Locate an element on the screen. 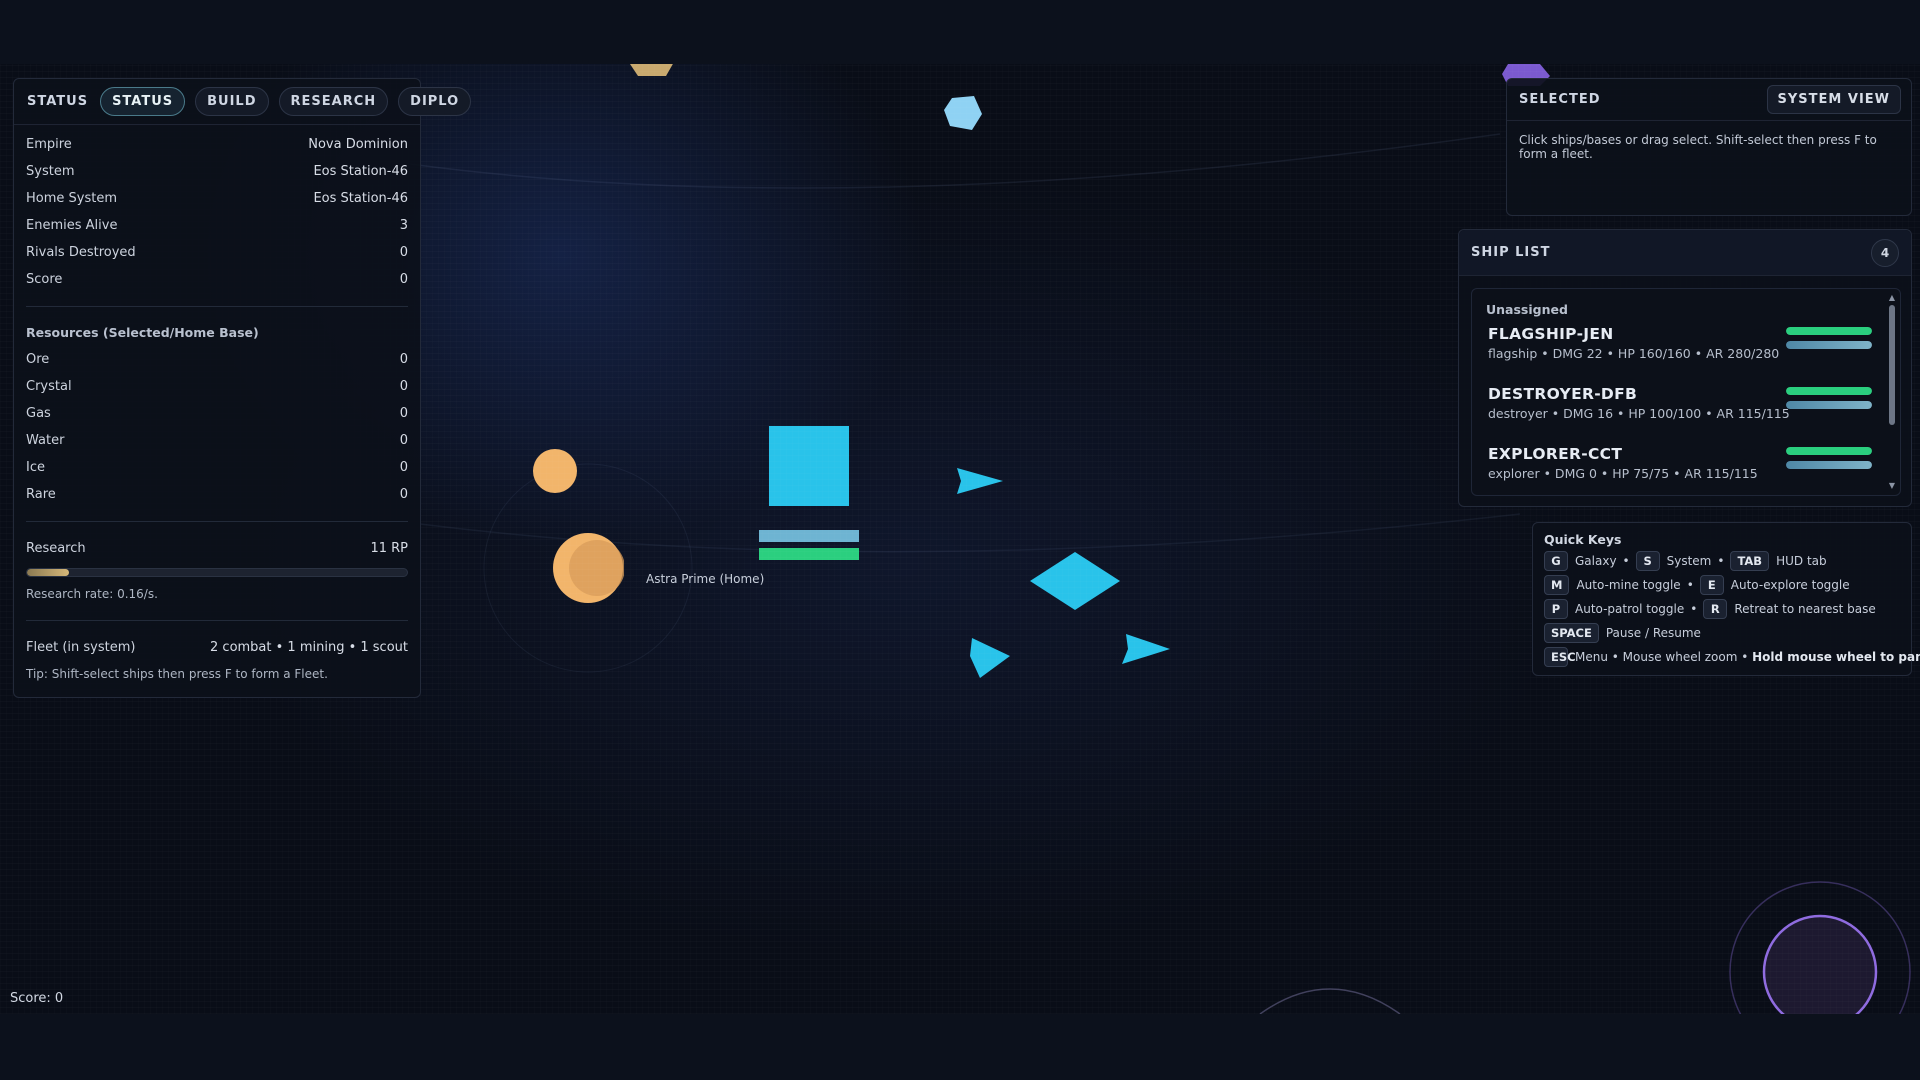  fleet-label: Fleet (in system) is located at coordinates (81, 647).